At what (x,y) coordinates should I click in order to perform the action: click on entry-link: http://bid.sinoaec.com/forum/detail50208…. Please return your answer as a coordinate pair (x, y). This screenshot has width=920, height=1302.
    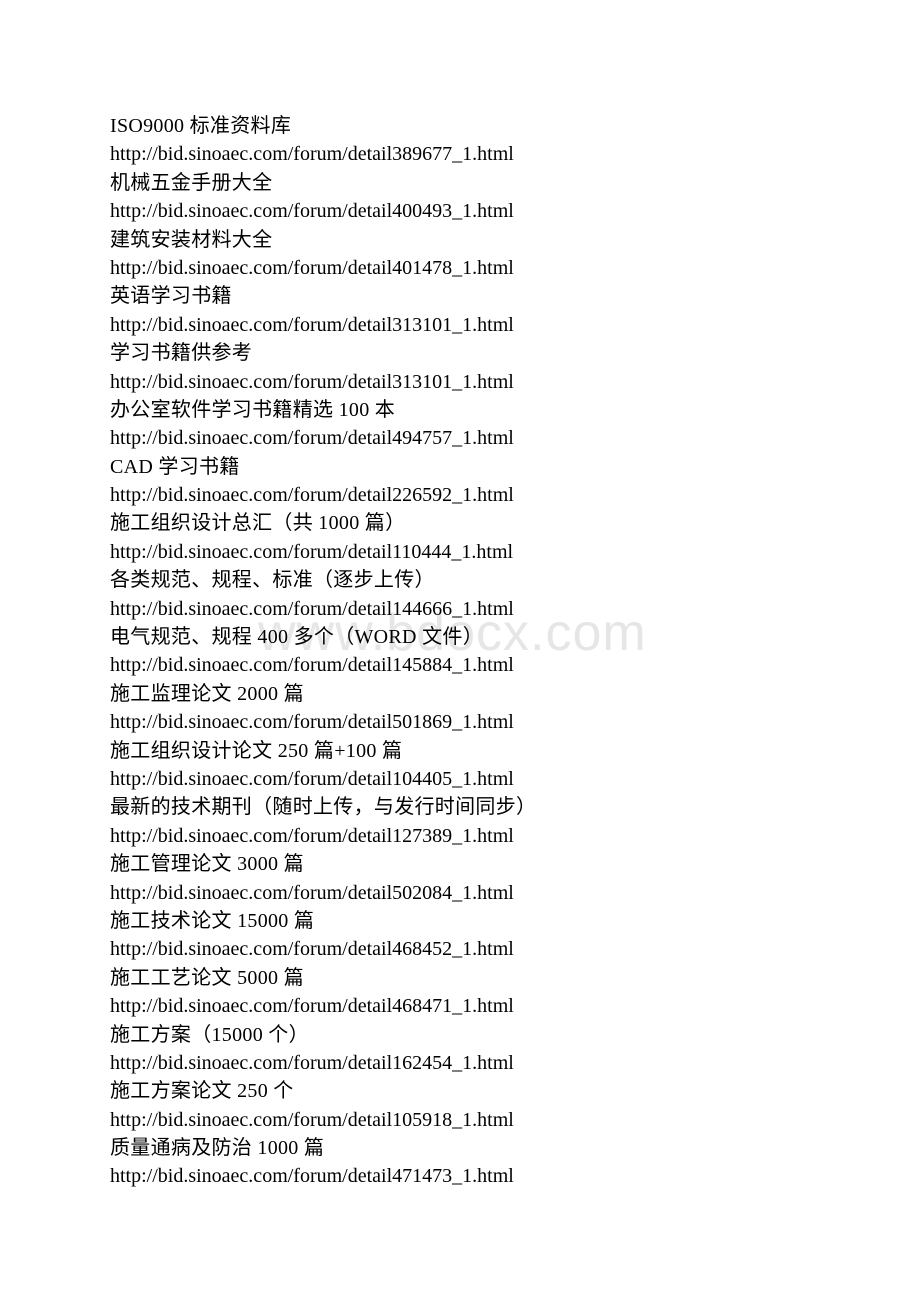
    Looking at the image, I should click on (312, 893).